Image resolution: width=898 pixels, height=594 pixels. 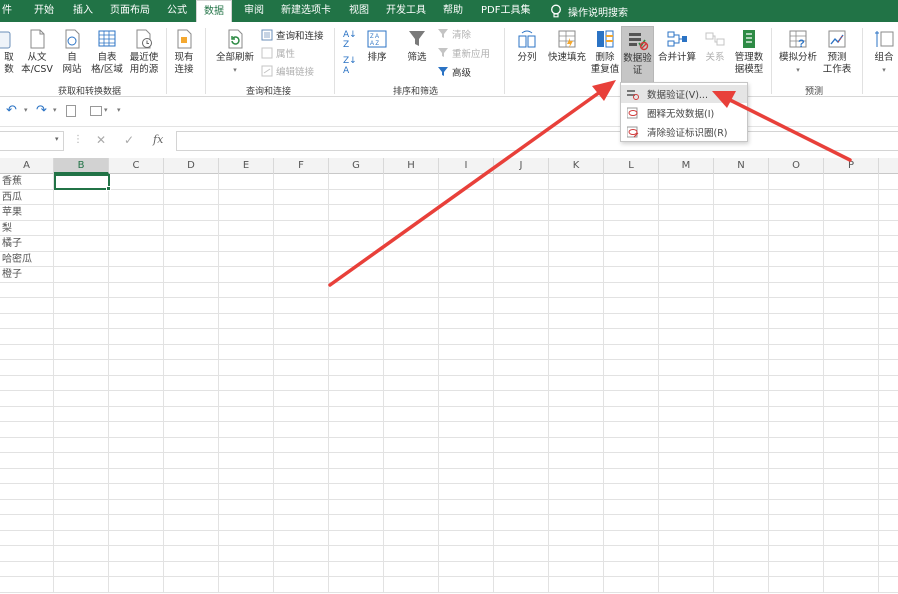 I want to click on get-data-button: 取数 居, so click(x=9, y=58).